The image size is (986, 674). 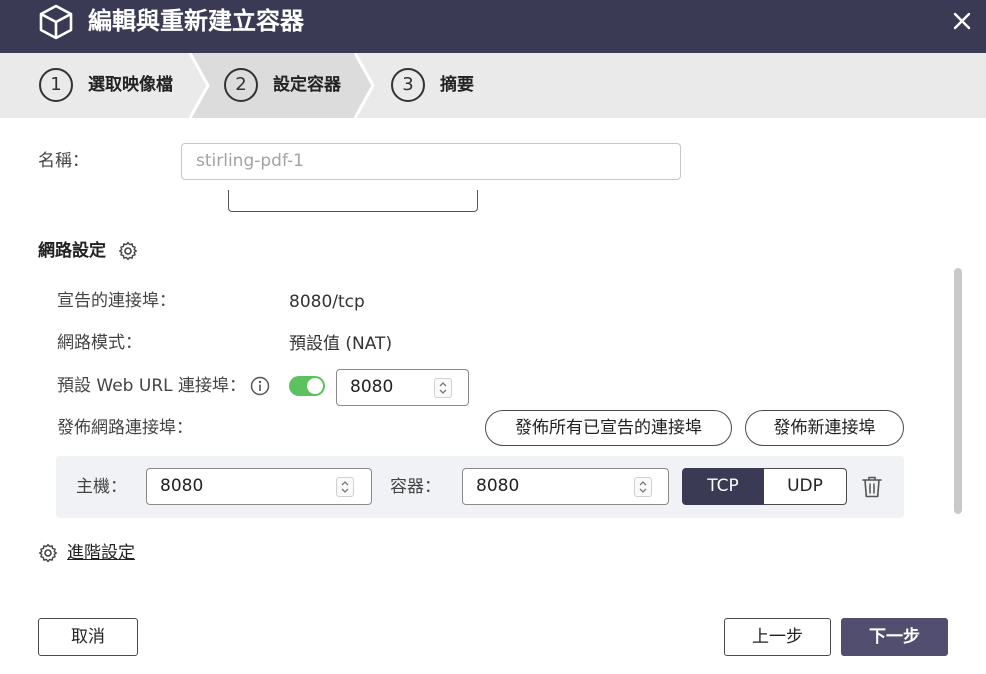 What do you see at coordinates (402, 387) in the screenshot?
I see `web-url-port-input: 8080` at bounding box center [402, 387].